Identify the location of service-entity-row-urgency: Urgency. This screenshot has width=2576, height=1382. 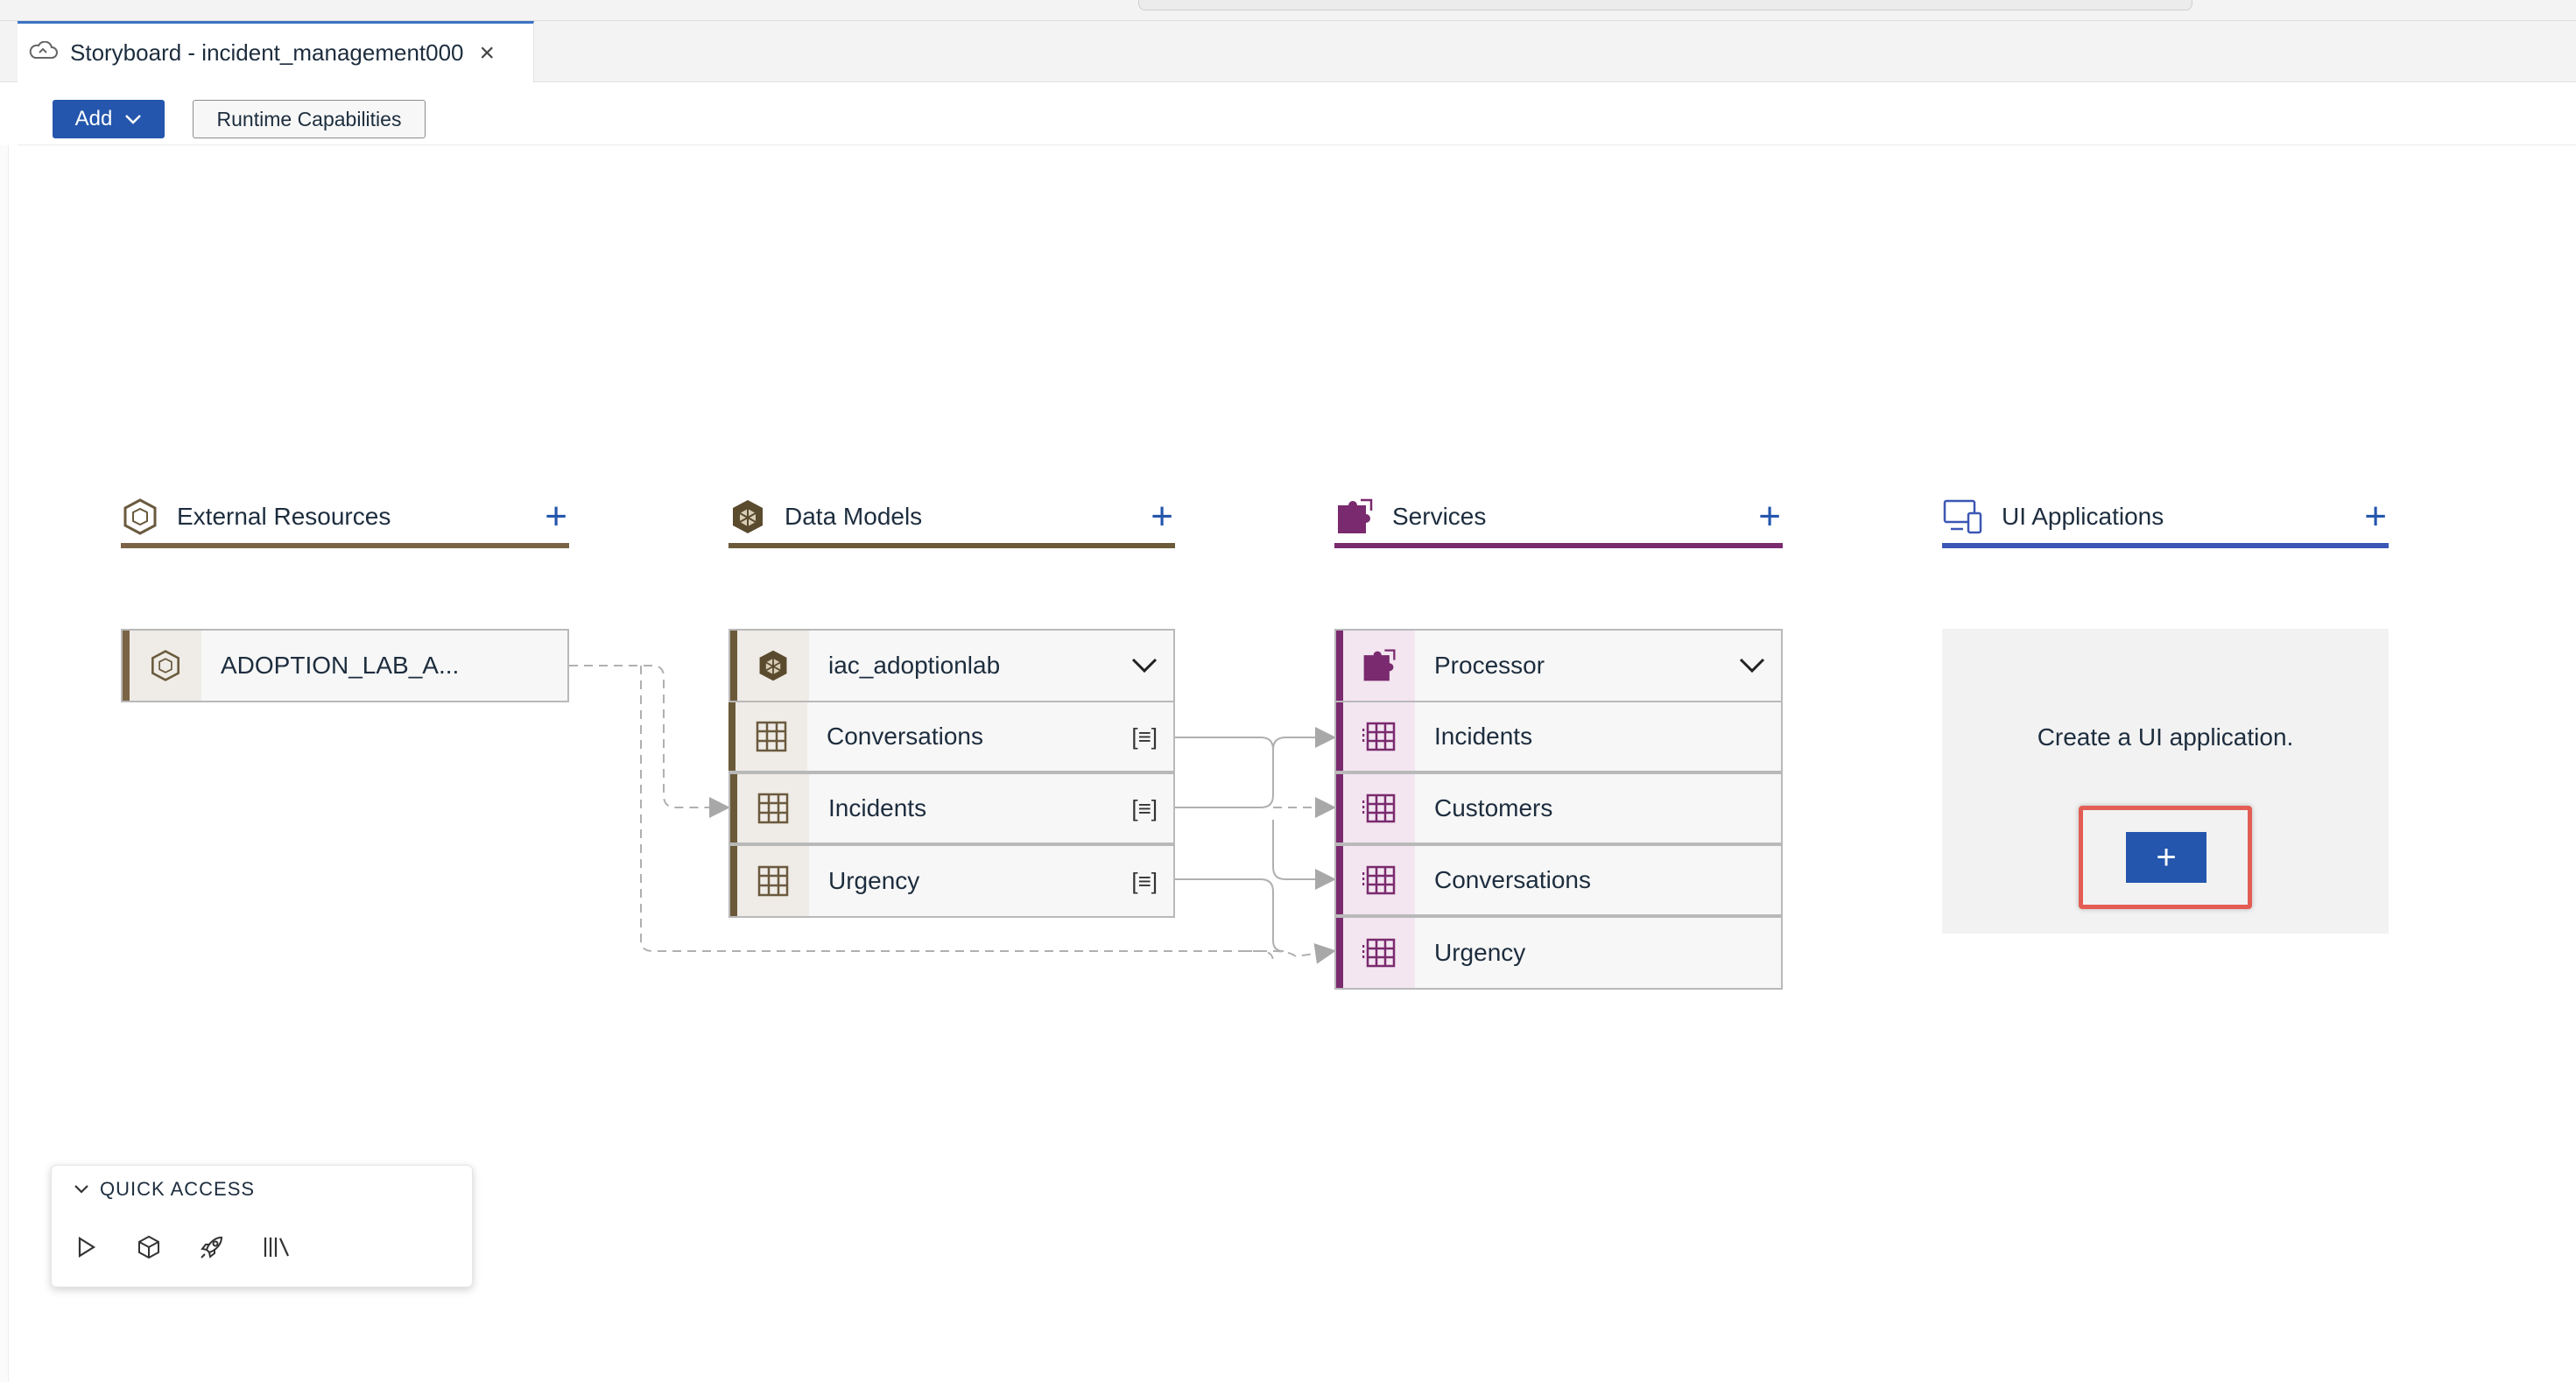
(1558, 953).